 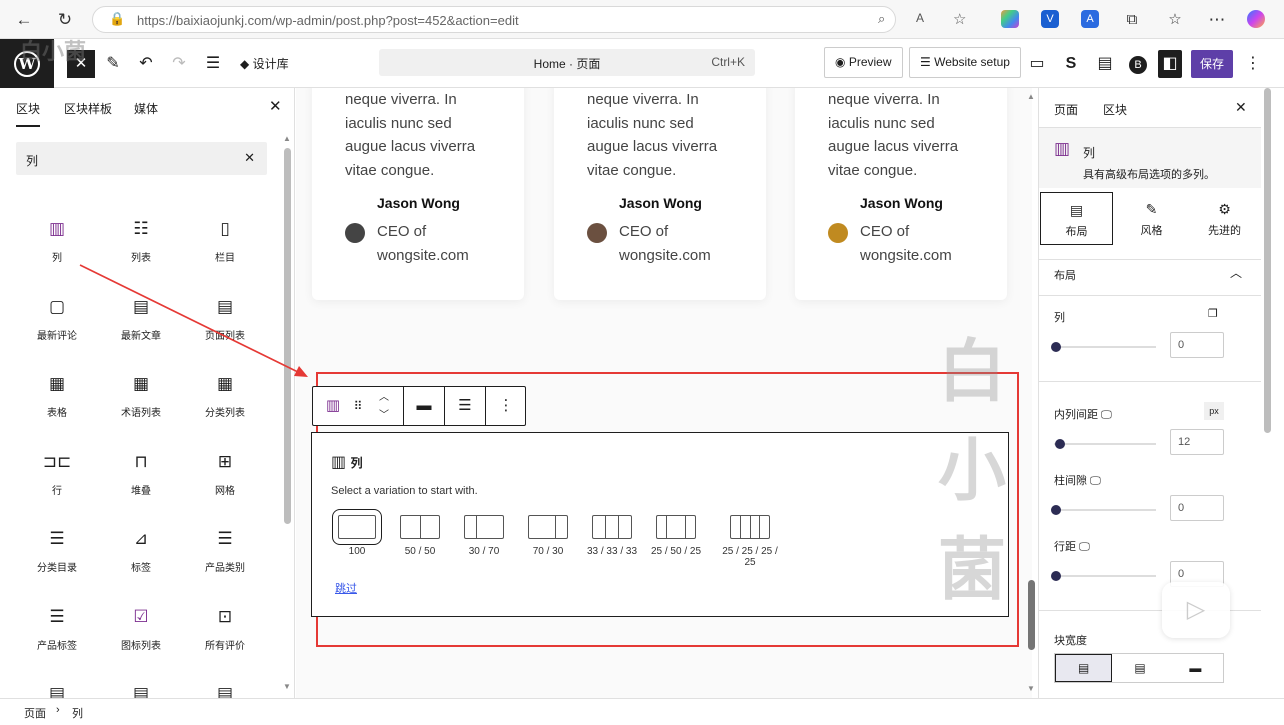 I want to click on sidebar-scrollbar, so click(x=1267, y=260).